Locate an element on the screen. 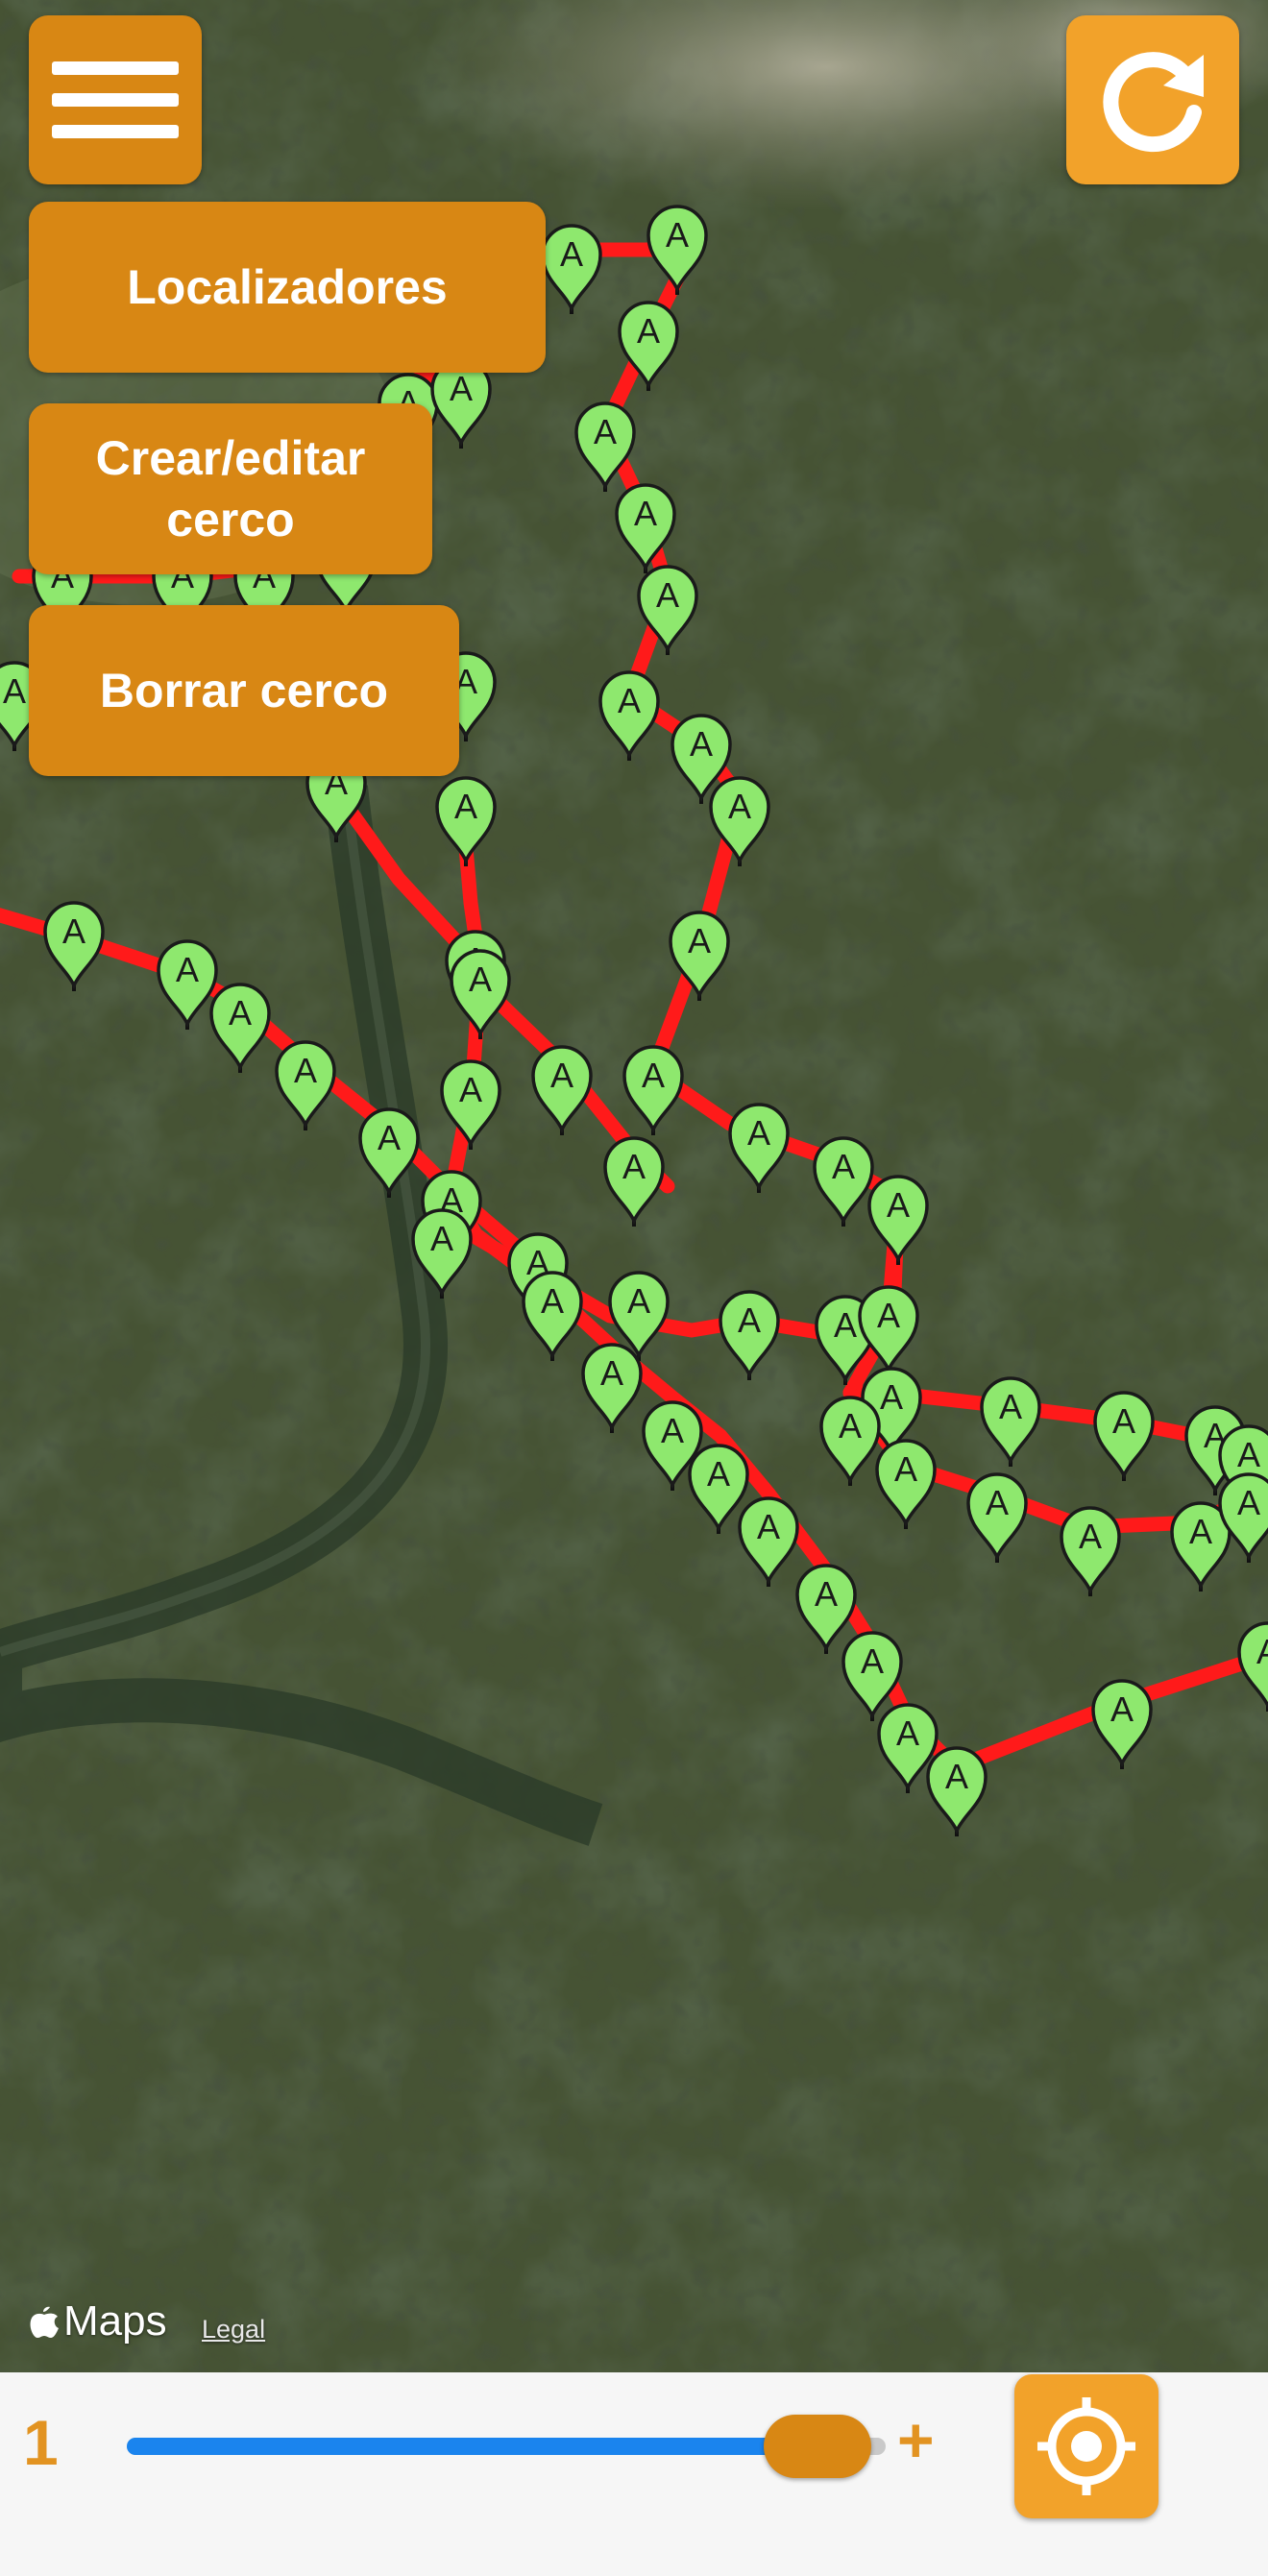  localizadores-label: Localizadores is located at coordinates (287, 287).